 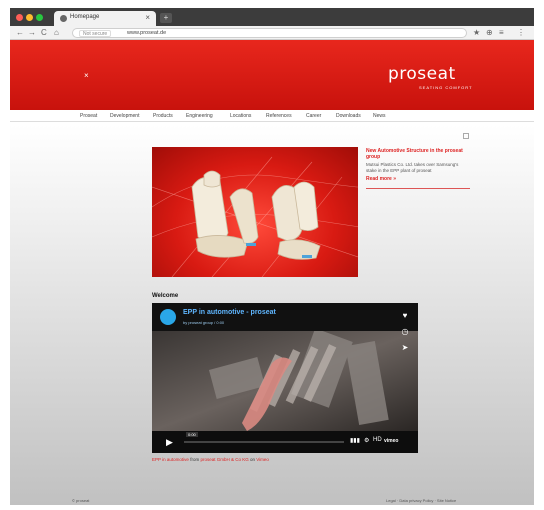 I want to click on volume-icon: ▮▮▮, so click(x=355, y=440).